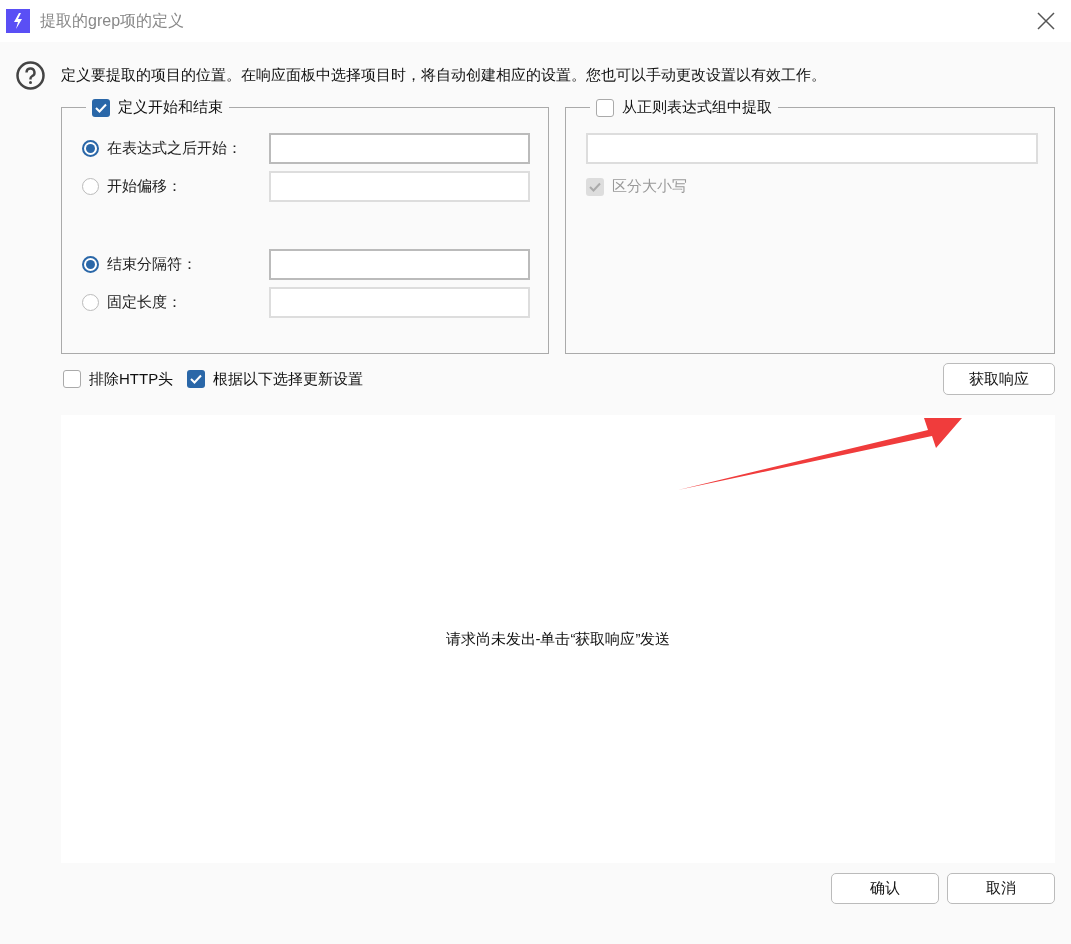 This screenshot has height=944, width=1071. I want to click on help-icon, so click(30, 75).